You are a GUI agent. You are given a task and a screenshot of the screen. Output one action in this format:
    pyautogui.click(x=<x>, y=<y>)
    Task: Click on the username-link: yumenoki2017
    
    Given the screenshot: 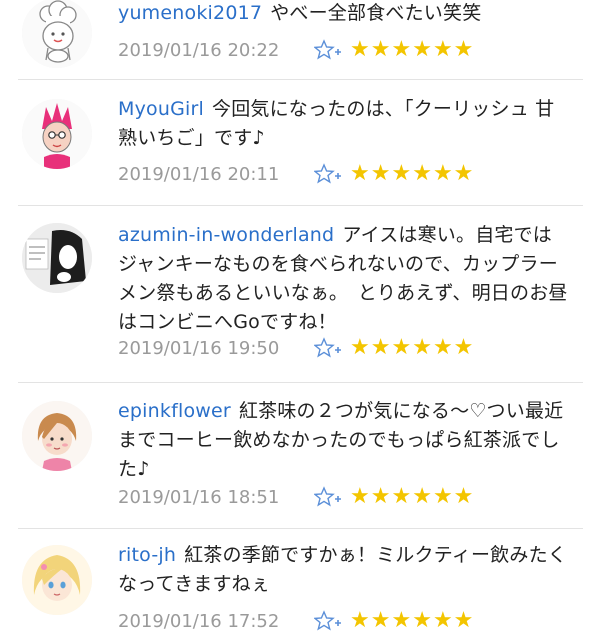 What is the action you would take?
    pyautogui.click(x=190, y=13)
    